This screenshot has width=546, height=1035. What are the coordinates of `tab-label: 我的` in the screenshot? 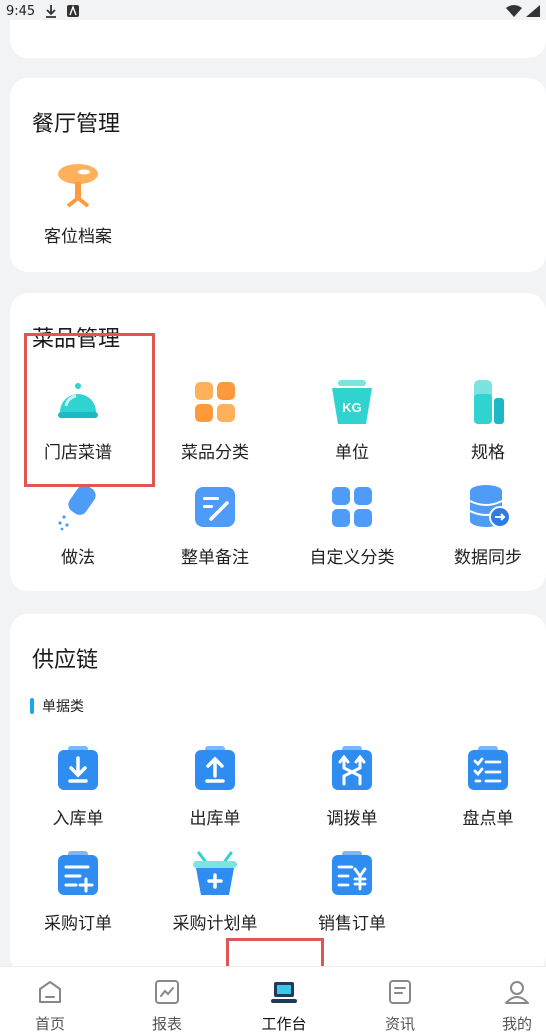 It's located at (516, 1024).